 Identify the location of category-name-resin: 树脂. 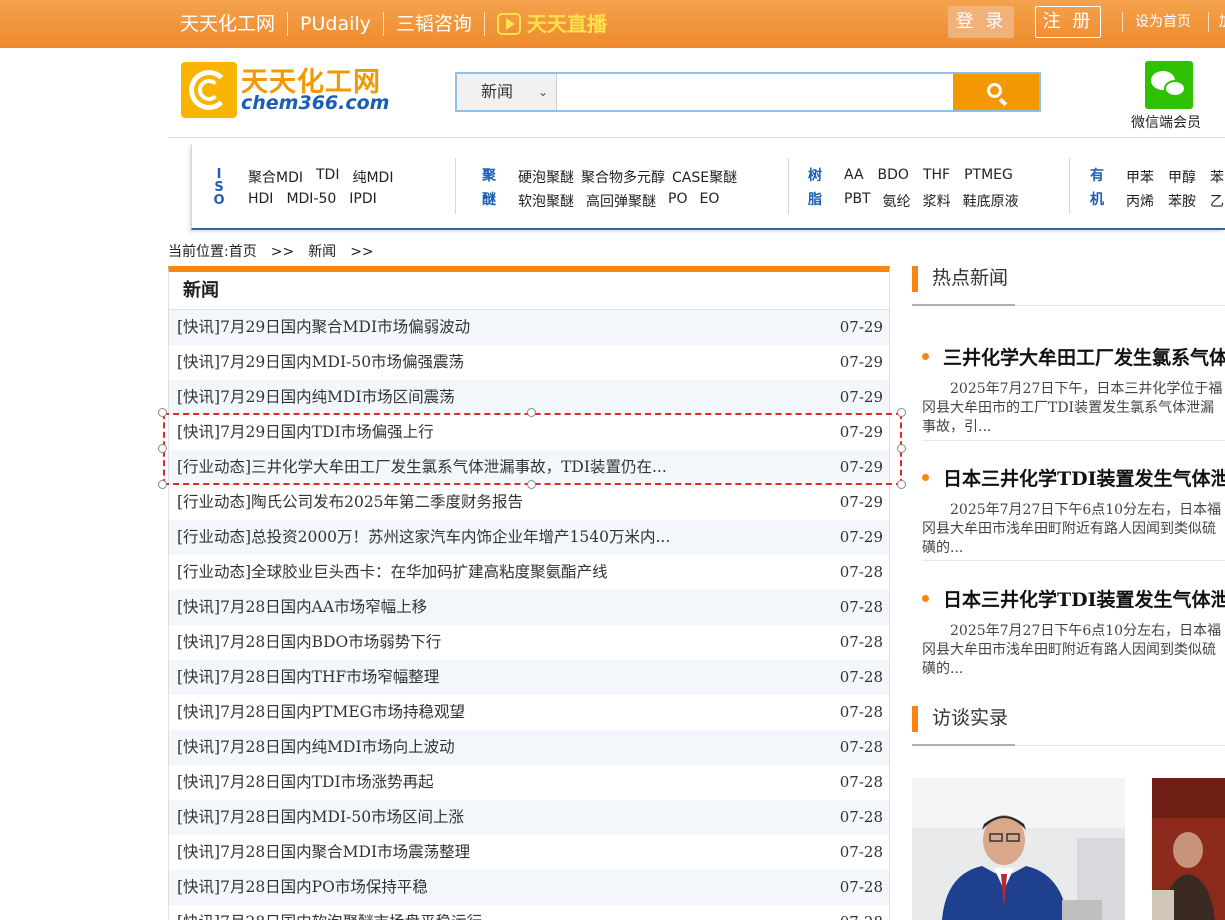
(816, 188).